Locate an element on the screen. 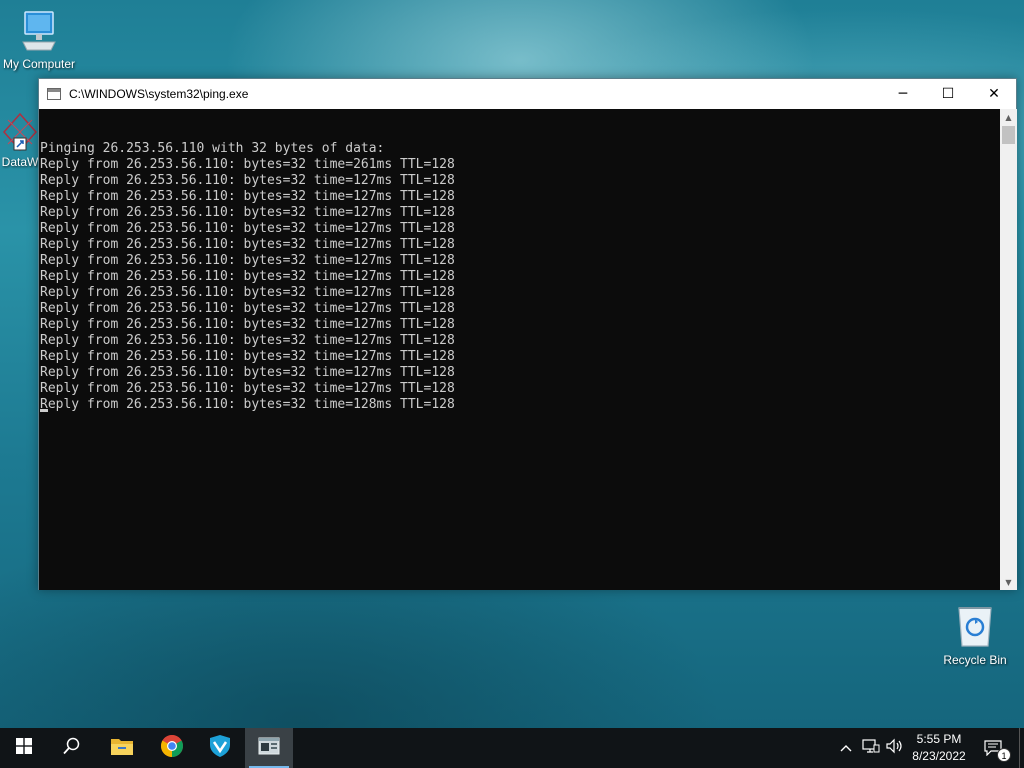  shortcut-icon is located at coordinates (20, 132).